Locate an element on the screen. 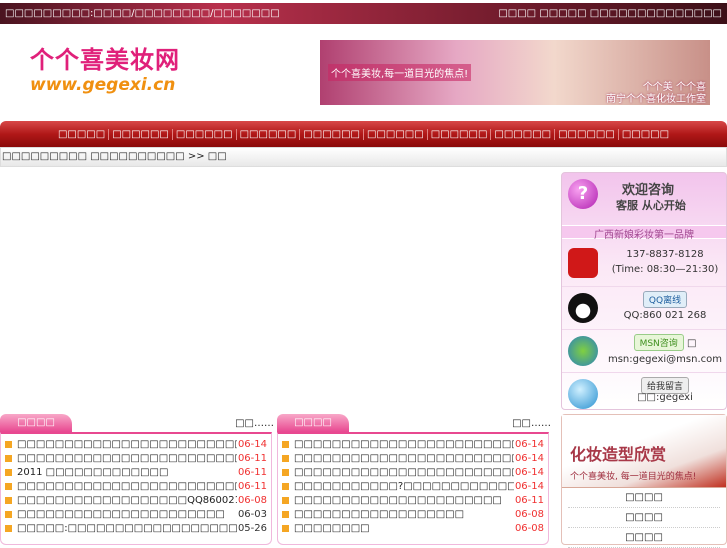 The height and width of the screenshot is (548, 727). item-title: □□□□□:□□□□□□□□□□□□□□□□□□□□ is located at coordinates (127, 528).